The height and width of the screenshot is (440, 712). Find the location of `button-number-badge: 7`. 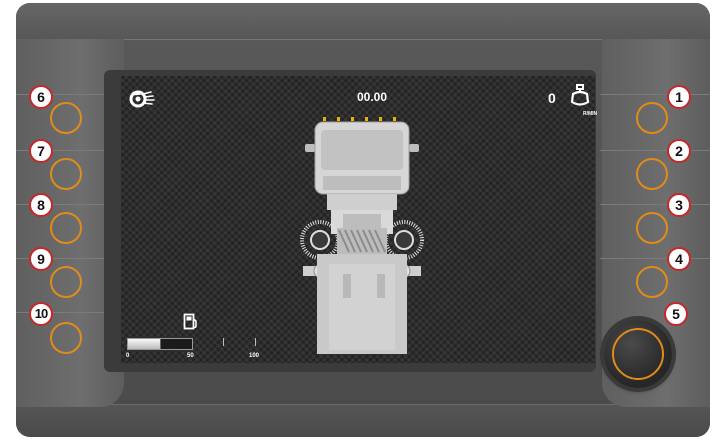

button-number-badge: 7 is located at coordinates (41, 151).